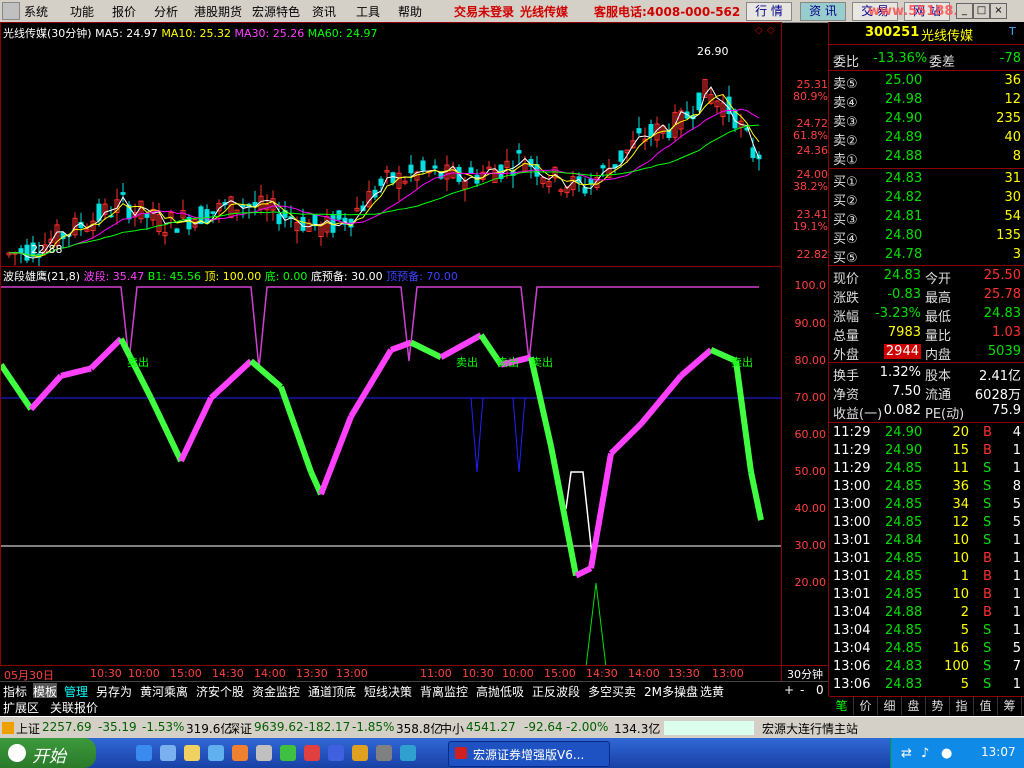 This screenshot has width=1024, height=768. I want to click on tab-detail: 细, so click(890, 706).